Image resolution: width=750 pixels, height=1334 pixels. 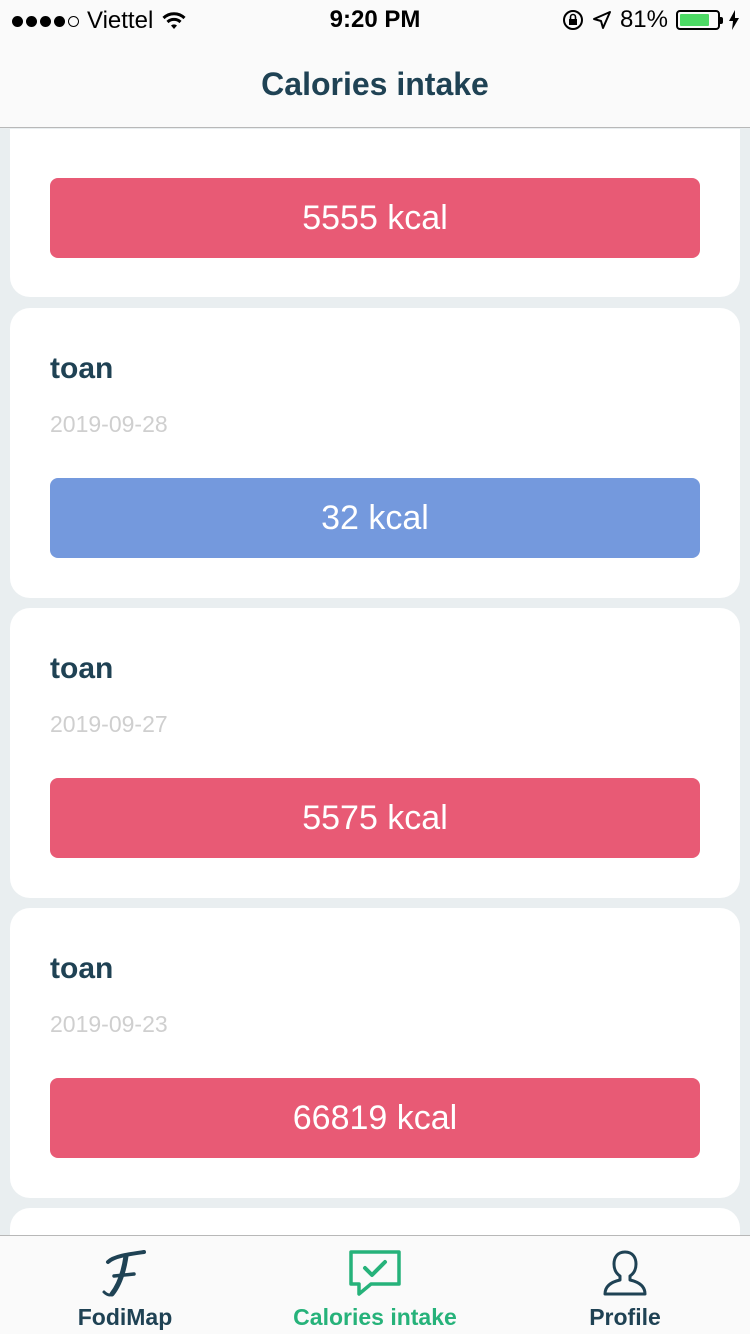 I want to click on chat-check-icon, so click(x=375, y=1273).